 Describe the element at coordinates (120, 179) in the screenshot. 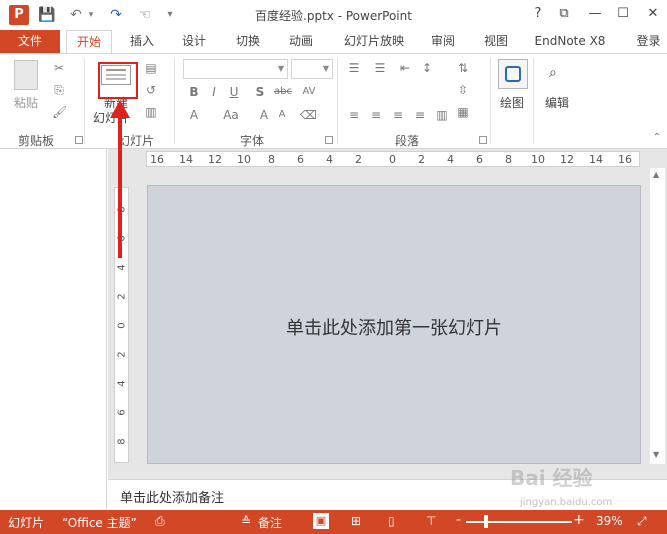

I see `annotation-arrow` at that location.